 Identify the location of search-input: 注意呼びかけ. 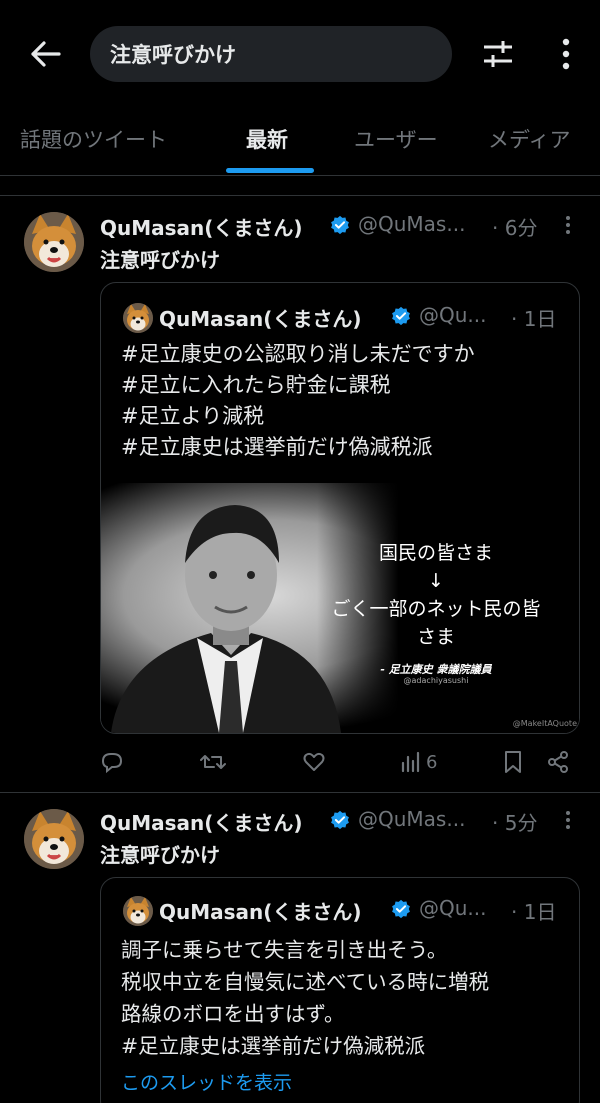
(271, 54).